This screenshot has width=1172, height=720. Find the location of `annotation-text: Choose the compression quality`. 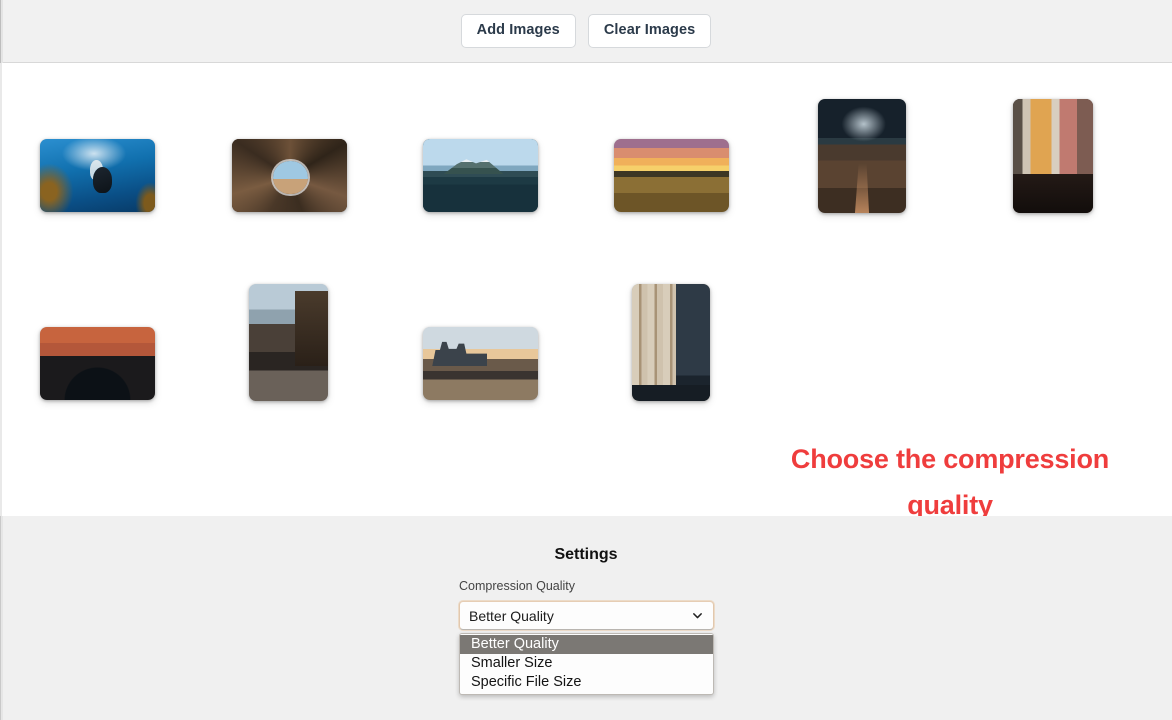

annotation-text: Choose the compression quality is located at coordinates (950, 482).